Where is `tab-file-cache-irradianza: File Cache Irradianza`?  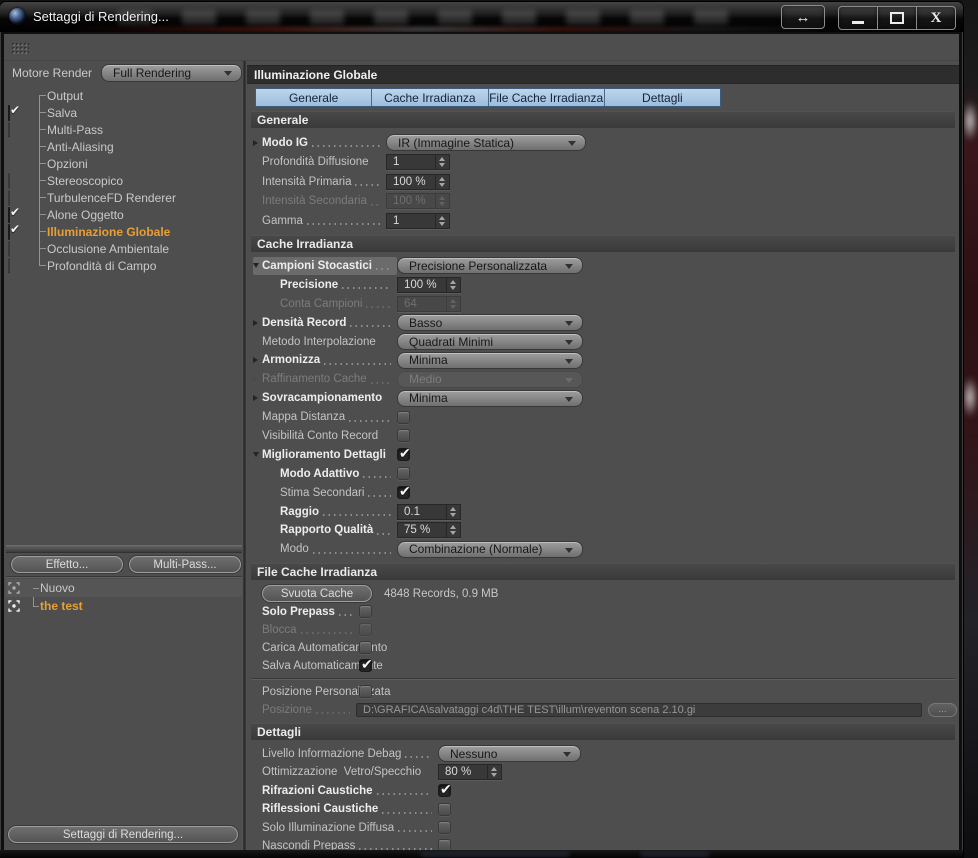 tab-file-cache-irradianza: File Cache Irradianza is located at coordinates (546, 97).